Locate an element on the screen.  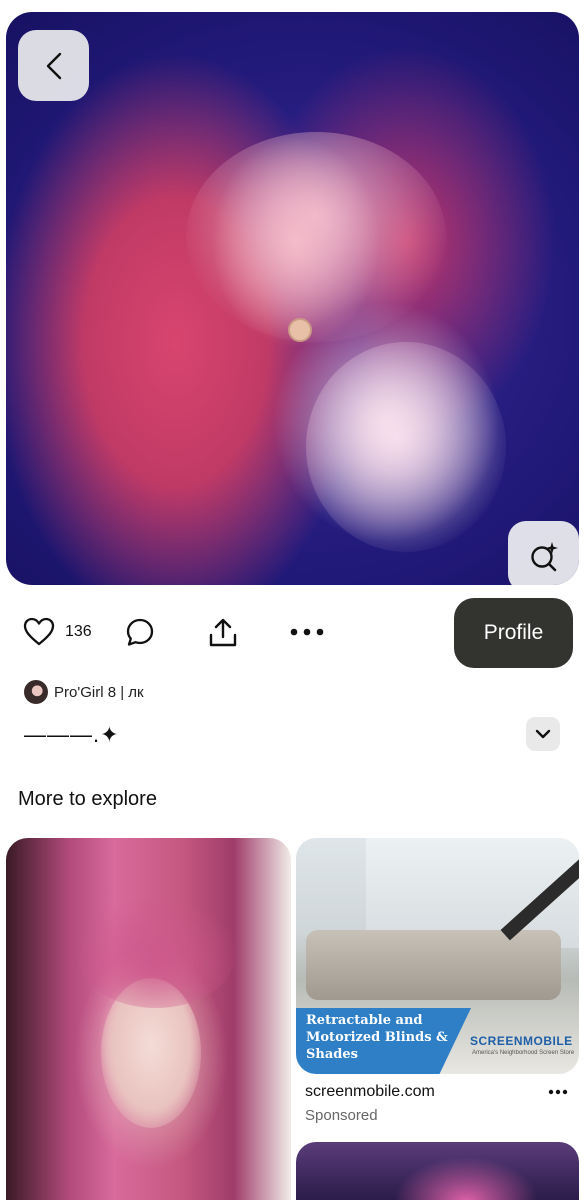
profile-button: Profile is located at coordinates (513, 633).